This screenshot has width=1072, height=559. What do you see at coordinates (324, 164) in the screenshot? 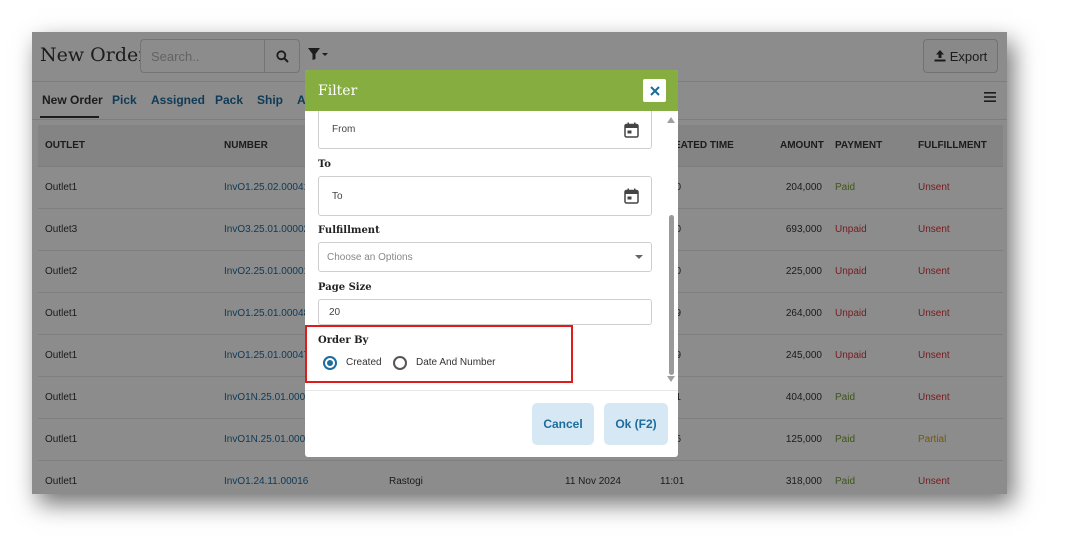
I see `to-date-label: To` at bounding box center [324, 164].